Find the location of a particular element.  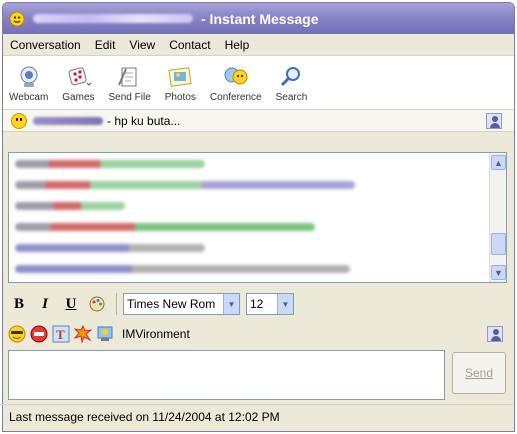

webcam-button: Webcam is located at coordinates (28, 84).